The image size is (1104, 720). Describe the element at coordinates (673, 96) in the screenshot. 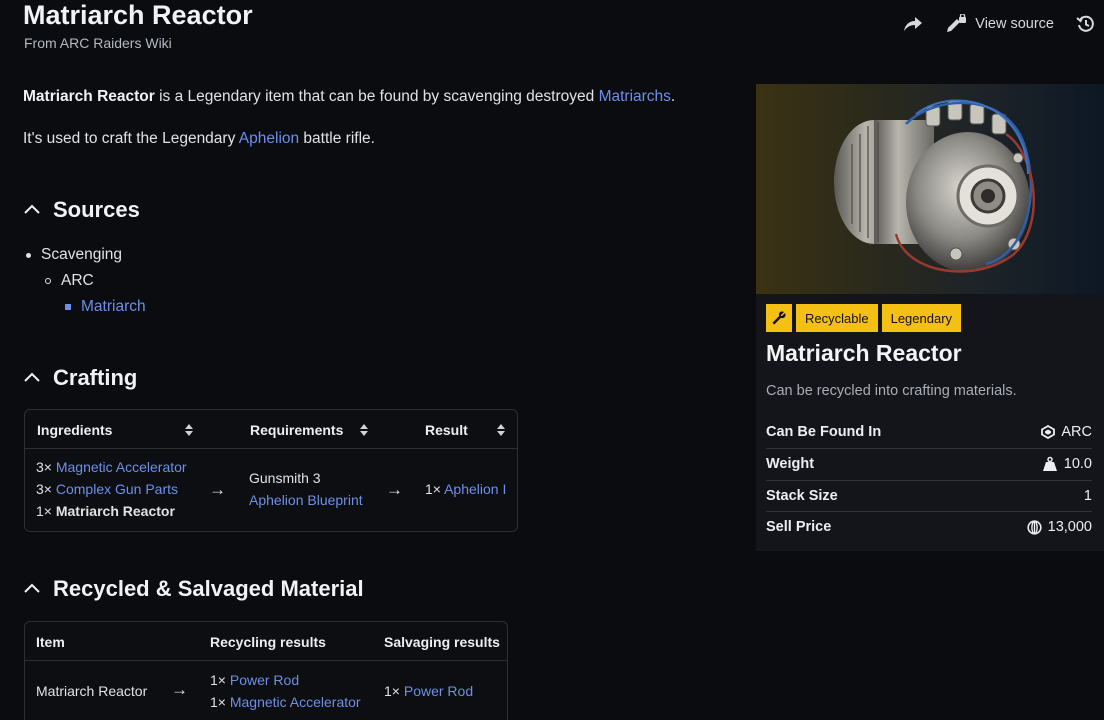

I see `intro-end: .` at that location.